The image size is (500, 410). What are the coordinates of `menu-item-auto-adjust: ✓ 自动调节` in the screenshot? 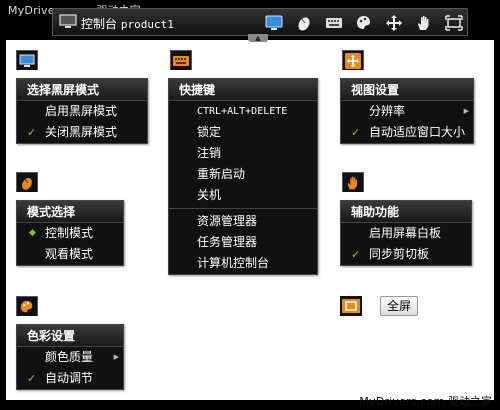 It's located at (70, 378).